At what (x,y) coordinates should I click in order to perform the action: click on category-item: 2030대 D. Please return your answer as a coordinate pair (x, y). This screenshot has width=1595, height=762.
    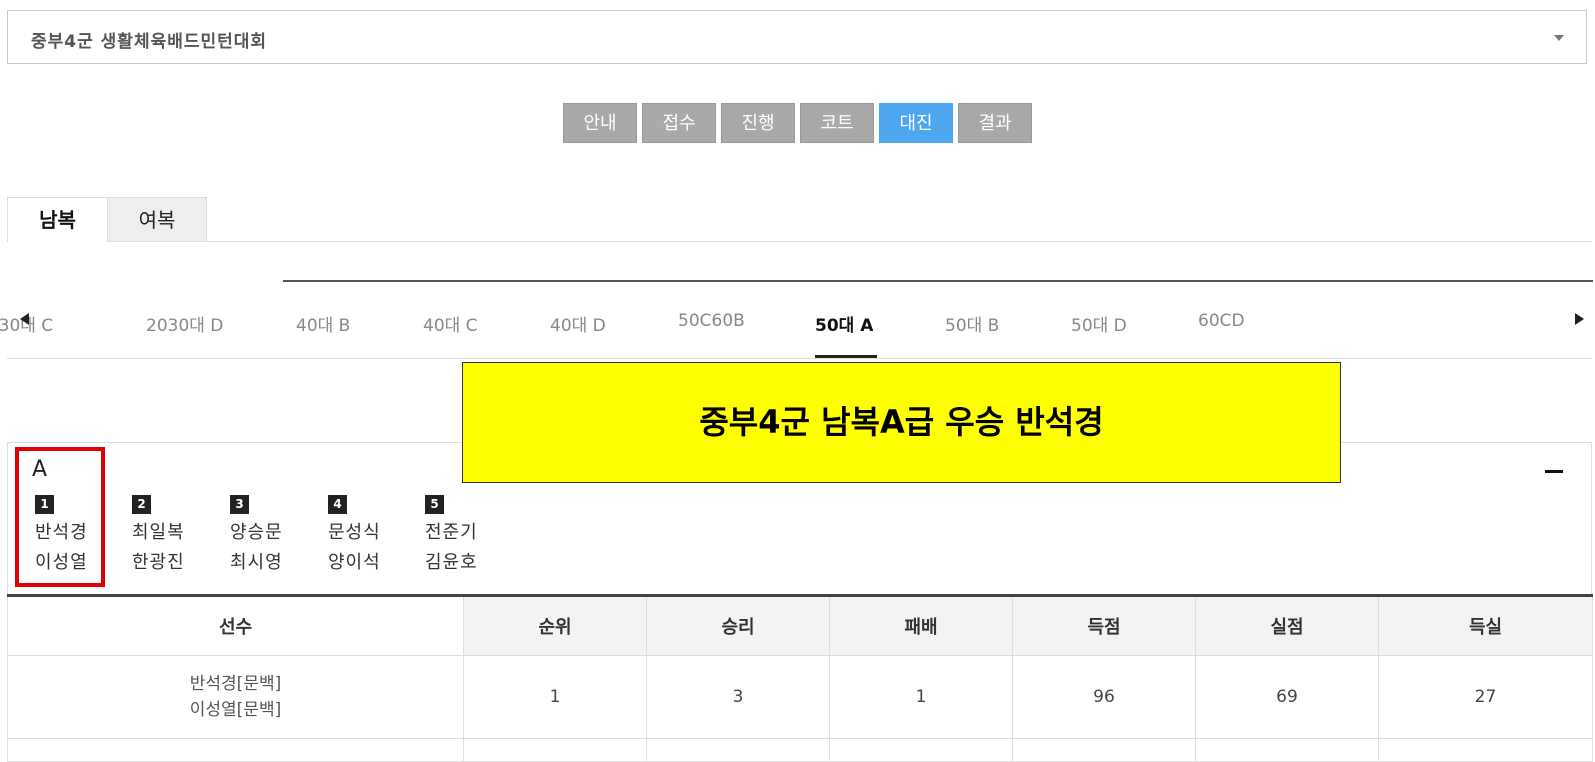
    Looking at the image, I should click on (184, 323).